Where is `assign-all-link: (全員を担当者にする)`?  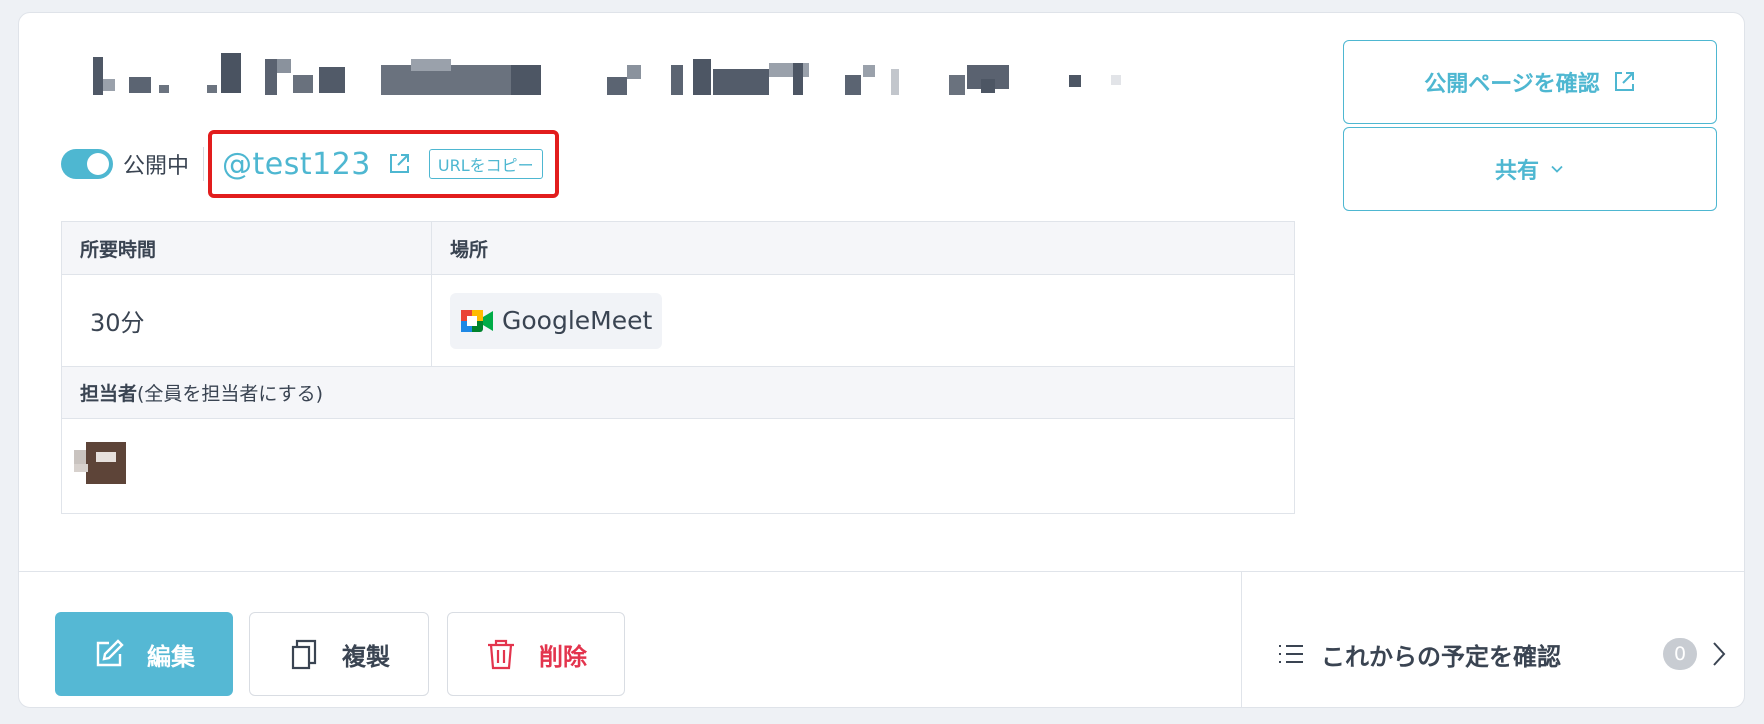 assign-all-link: (全員を担当者にする) is located at coordinates (230, 392).